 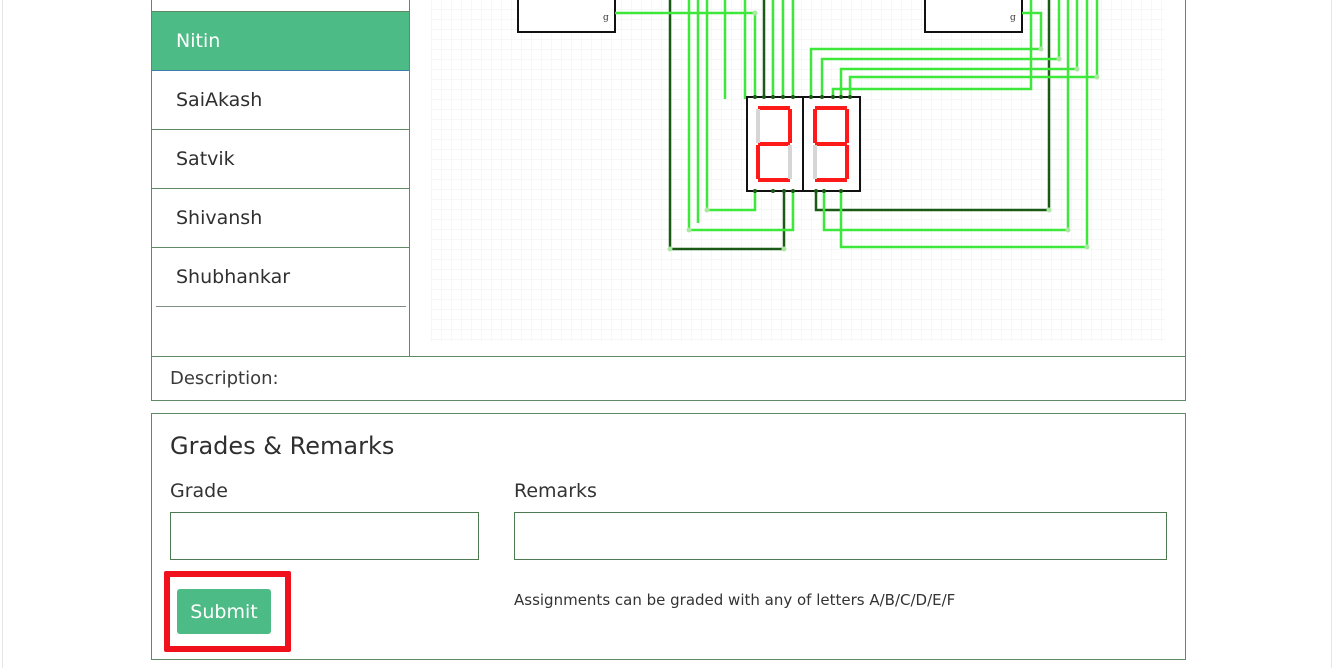 I want to click on description-row: Description:, so click(x=668, y=378).